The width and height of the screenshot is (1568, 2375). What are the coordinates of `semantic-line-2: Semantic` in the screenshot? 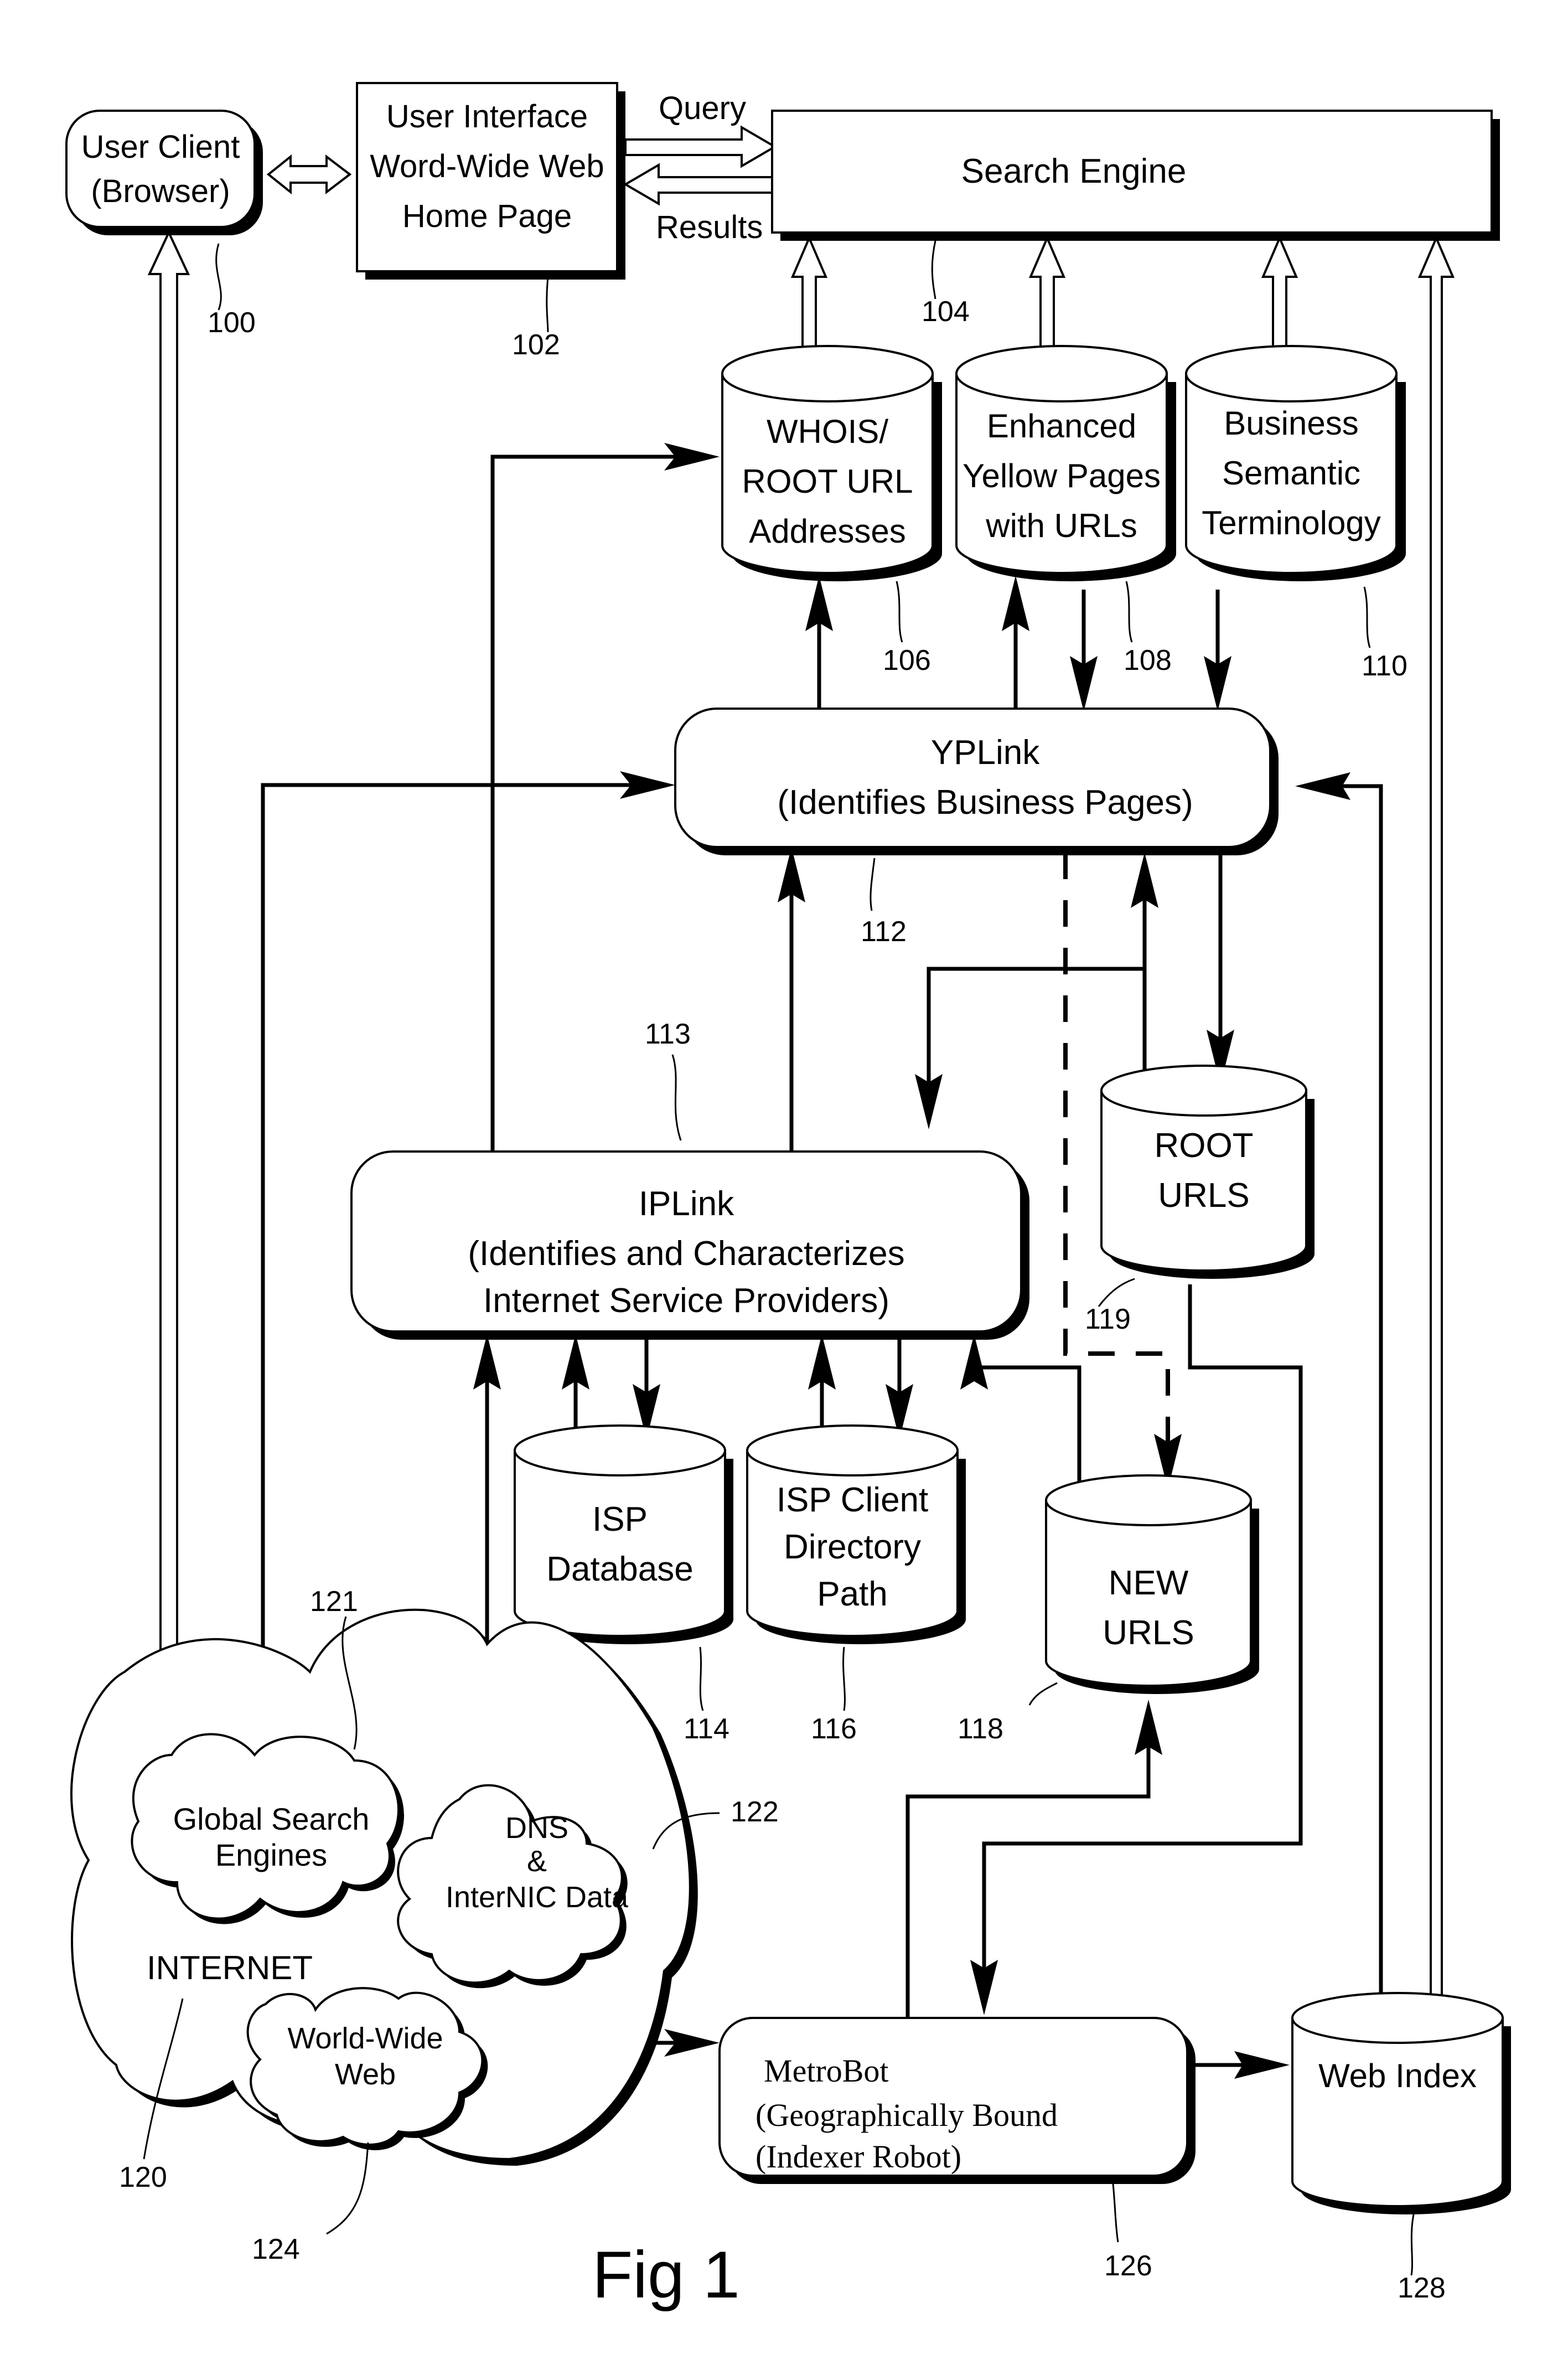 It's located at (1291, 473).